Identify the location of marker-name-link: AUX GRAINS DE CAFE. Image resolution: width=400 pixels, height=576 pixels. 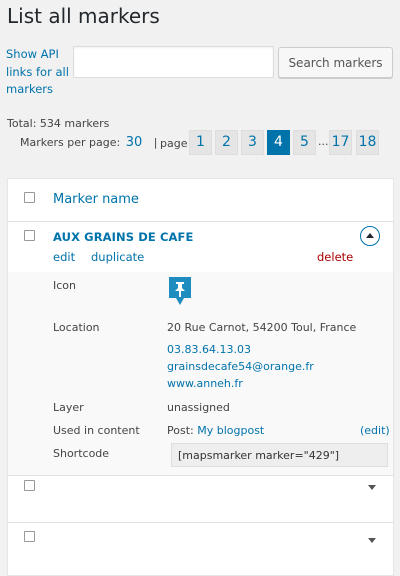
(123, 237).